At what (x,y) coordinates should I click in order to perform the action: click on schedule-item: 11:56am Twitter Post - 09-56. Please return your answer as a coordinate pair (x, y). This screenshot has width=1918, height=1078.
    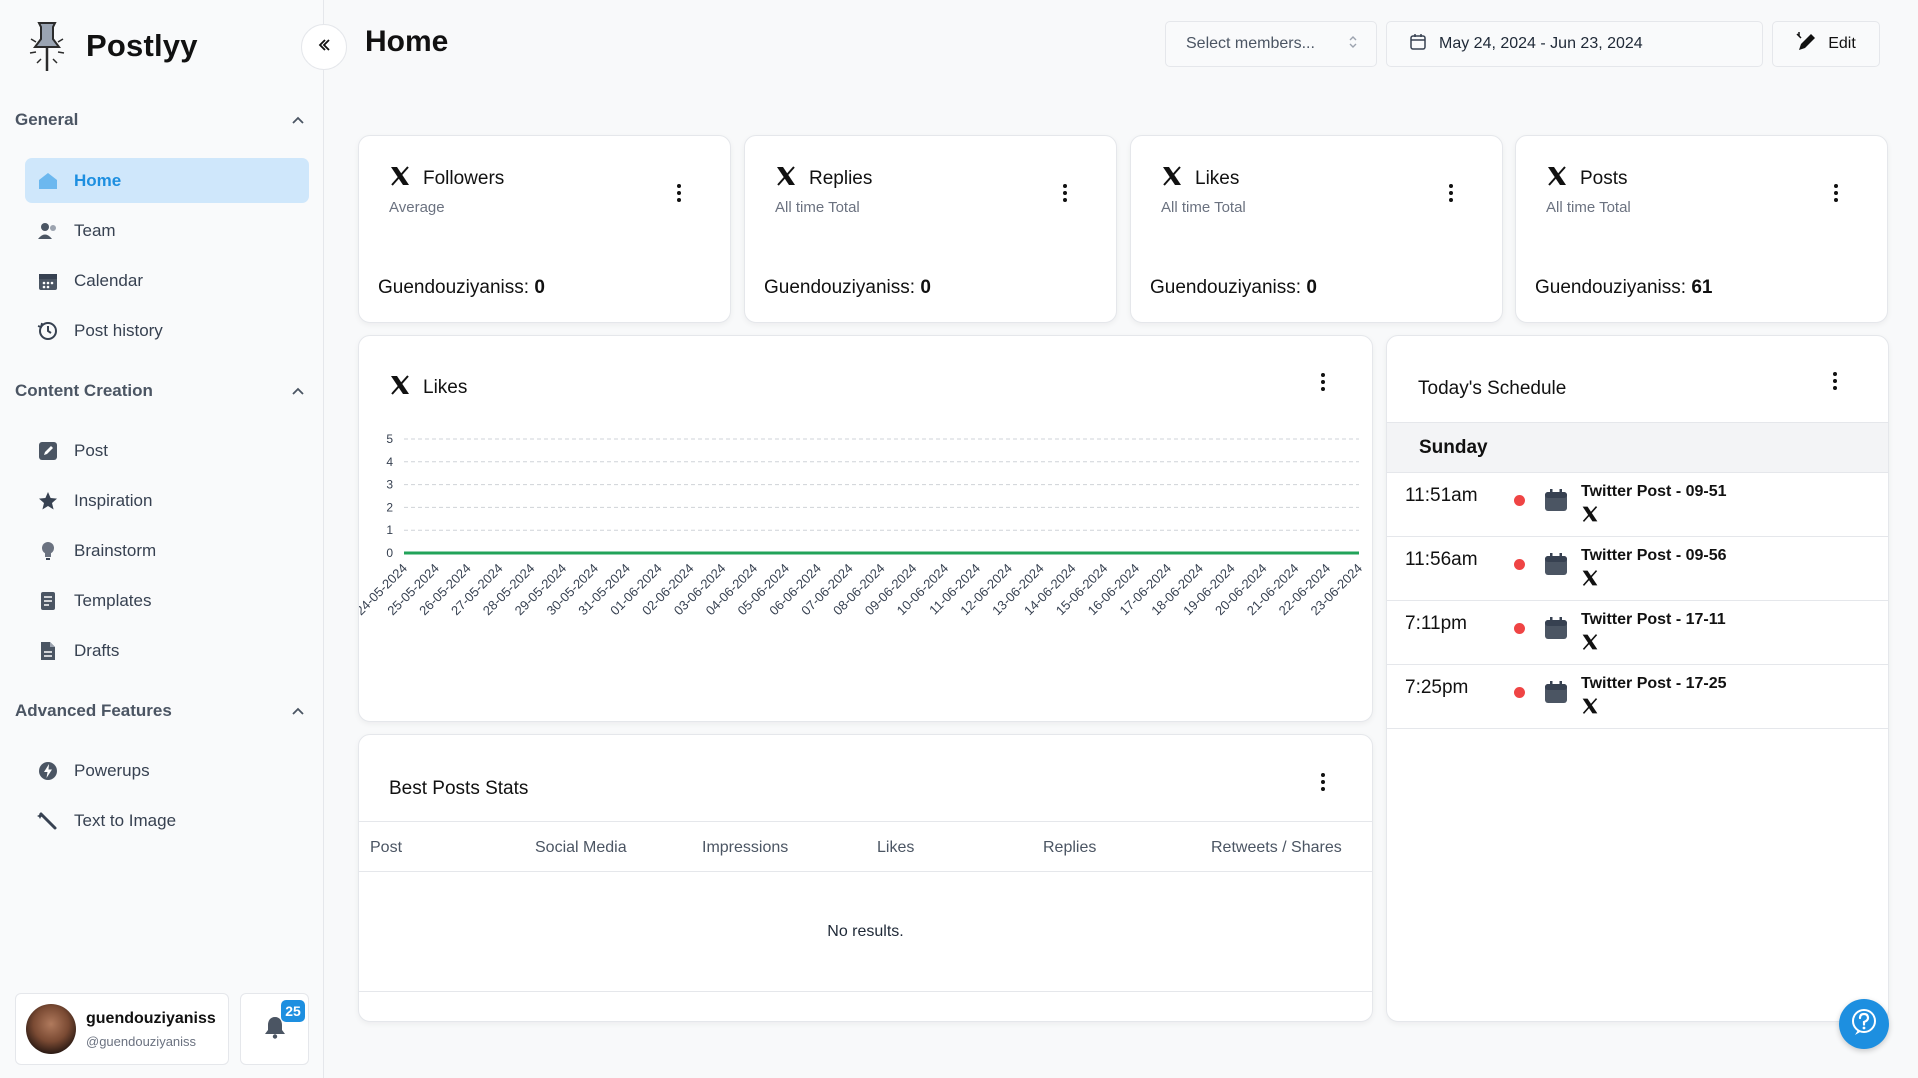
    Looking at the image, I should click on (1637, 569).